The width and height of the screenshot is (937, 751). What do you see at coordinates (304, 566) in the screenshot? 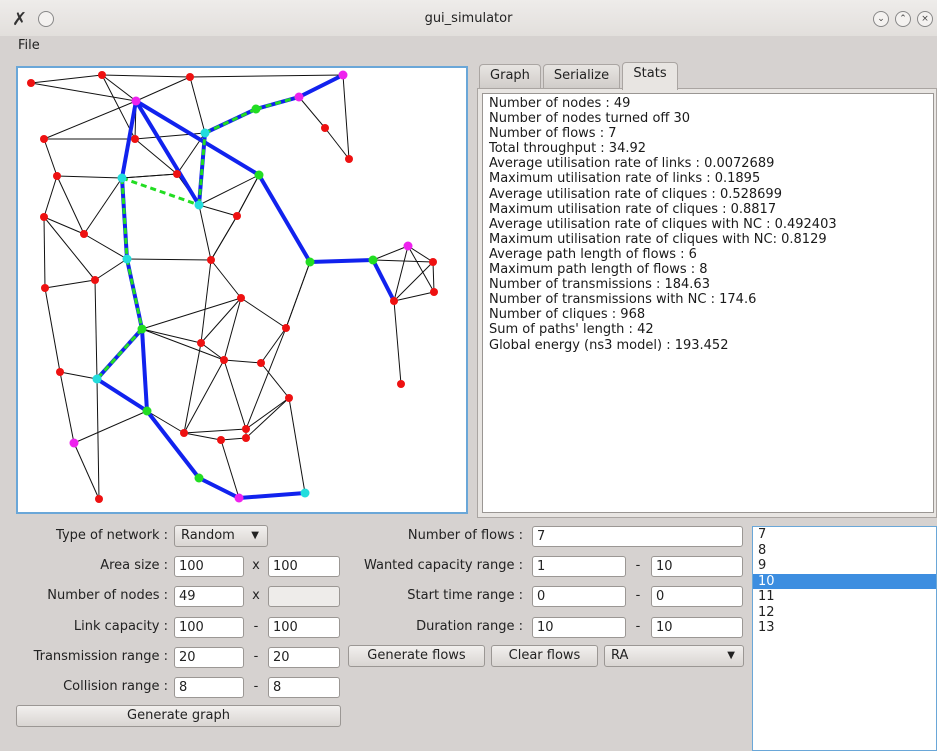
I see `area-y-input` at bounding box center [304, 566].